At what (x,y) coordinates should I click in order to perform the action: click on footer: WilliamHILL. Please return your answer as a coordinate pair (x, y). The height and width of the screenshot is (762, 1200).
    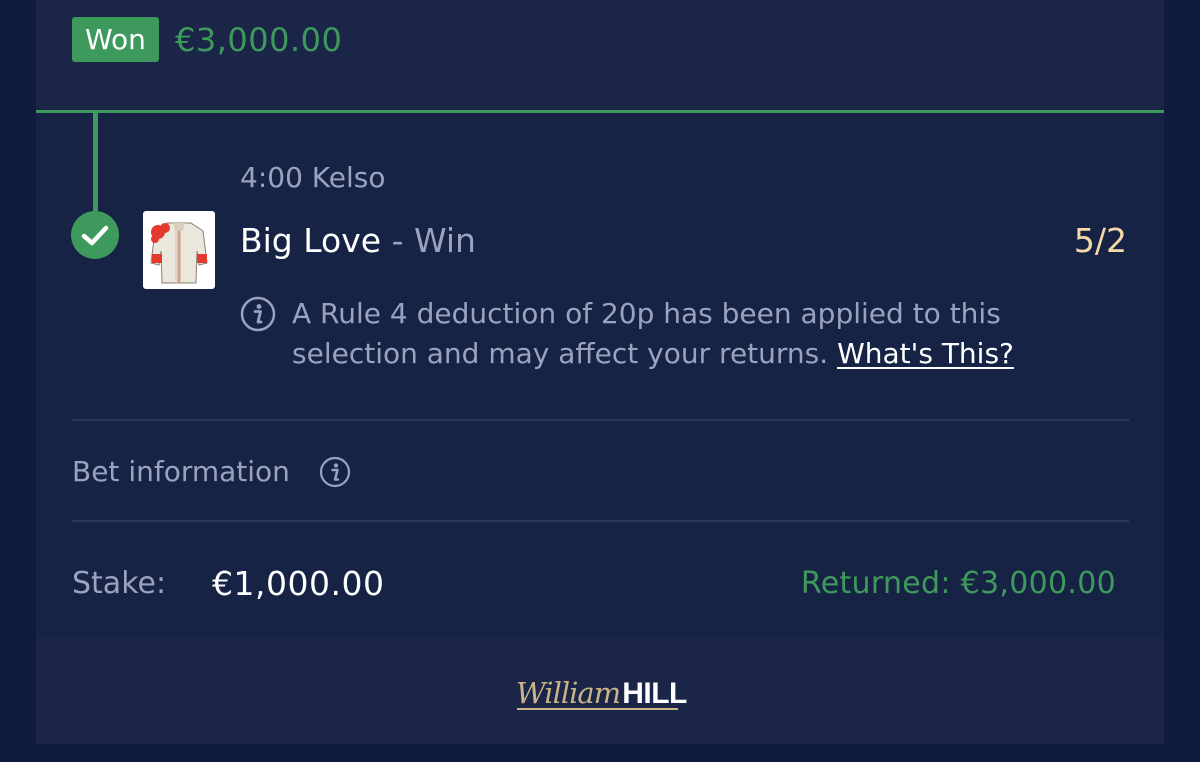
    Looking at the image, I should click on (600, 690).